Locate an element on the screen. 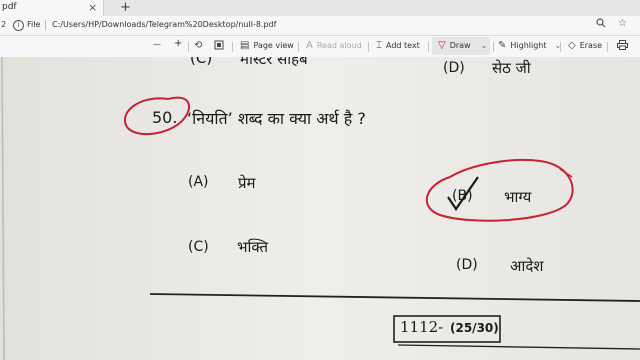 Image resolution: width=640 pixels, height=360 pixels. page-view-icon: ▤ is located at coordinates (245, 45).